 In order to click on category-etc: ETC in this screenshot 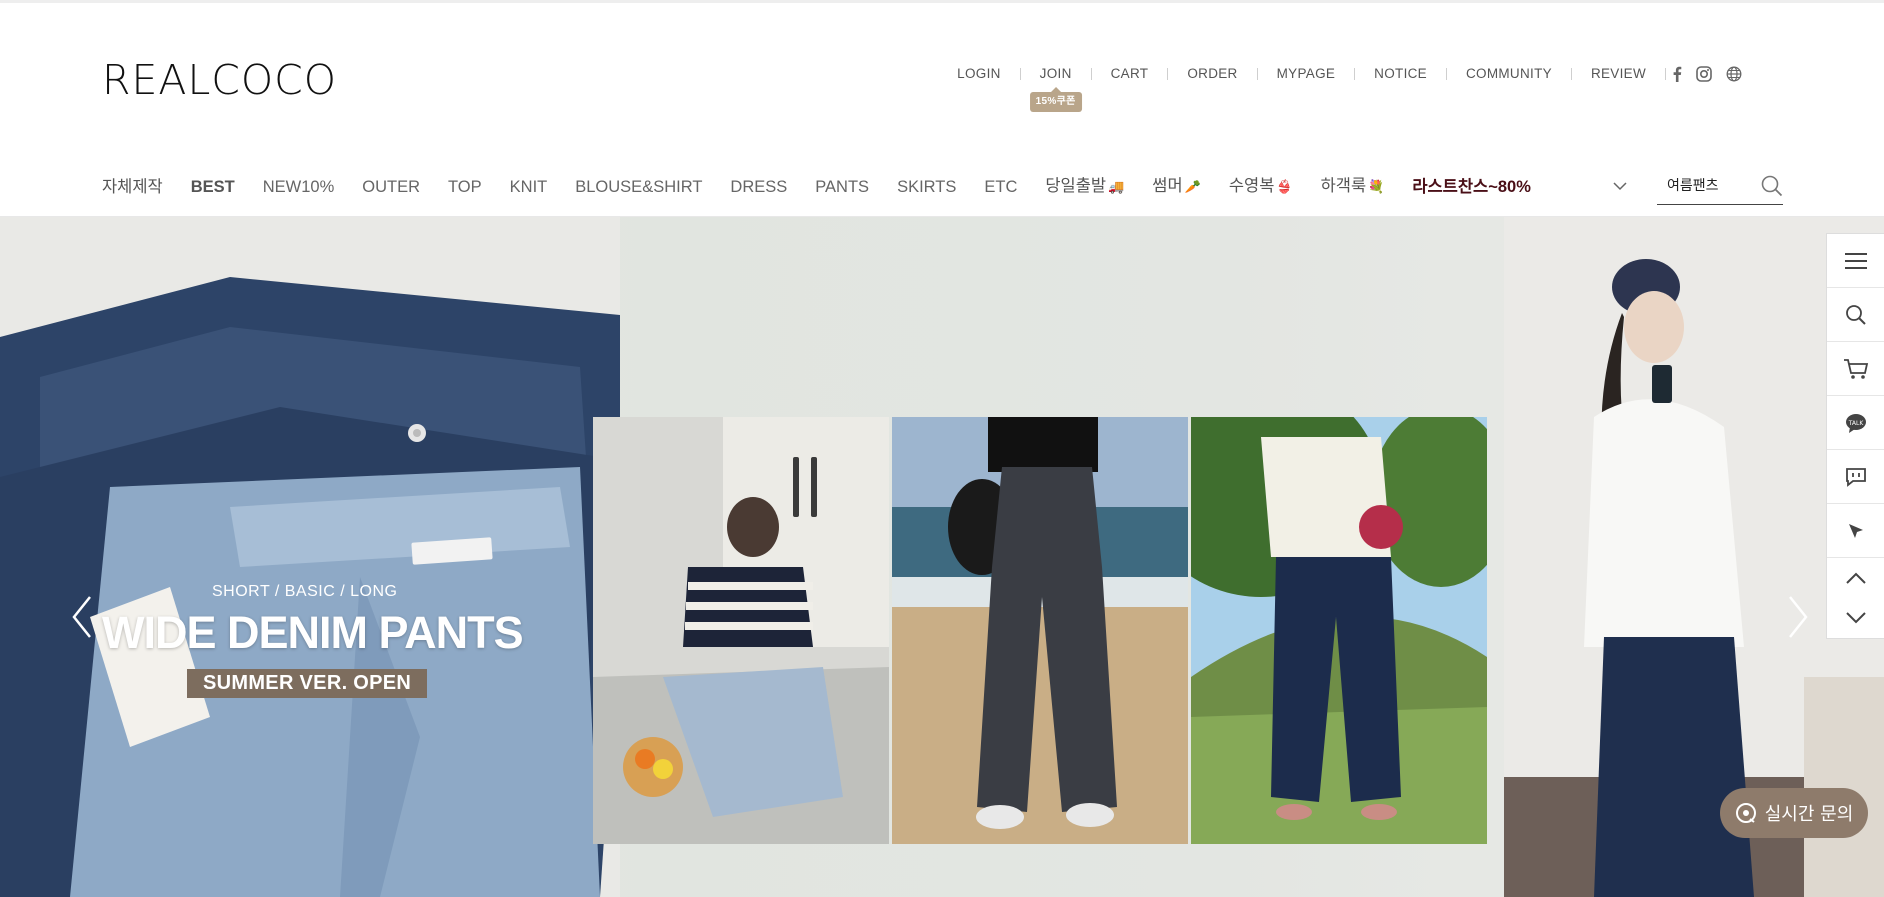, I will do `click(1000, 187)`.